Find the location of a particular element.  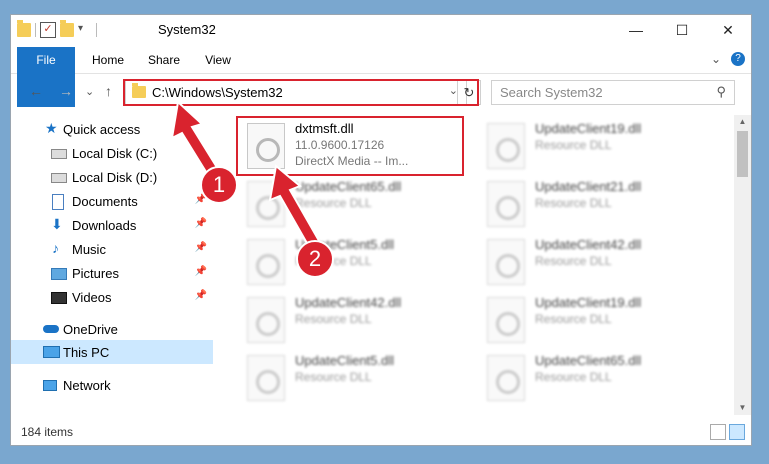

step-badge-1: 1 is located at coordinates (219, 185).